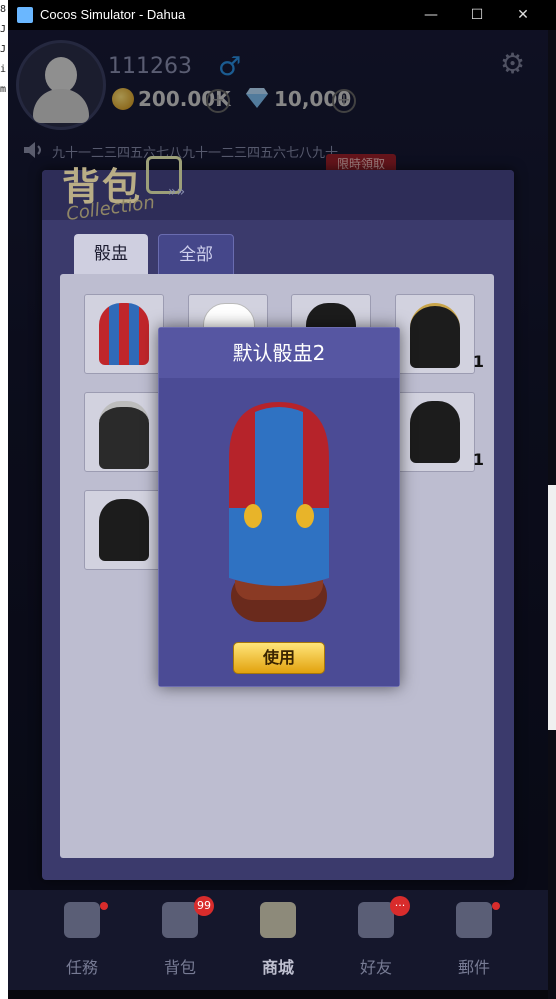 The image size is (556, 999). Describe the element at coordinates (4, 499) in the screenshot. I see `background-console-left: 8 J J i m` at that location.